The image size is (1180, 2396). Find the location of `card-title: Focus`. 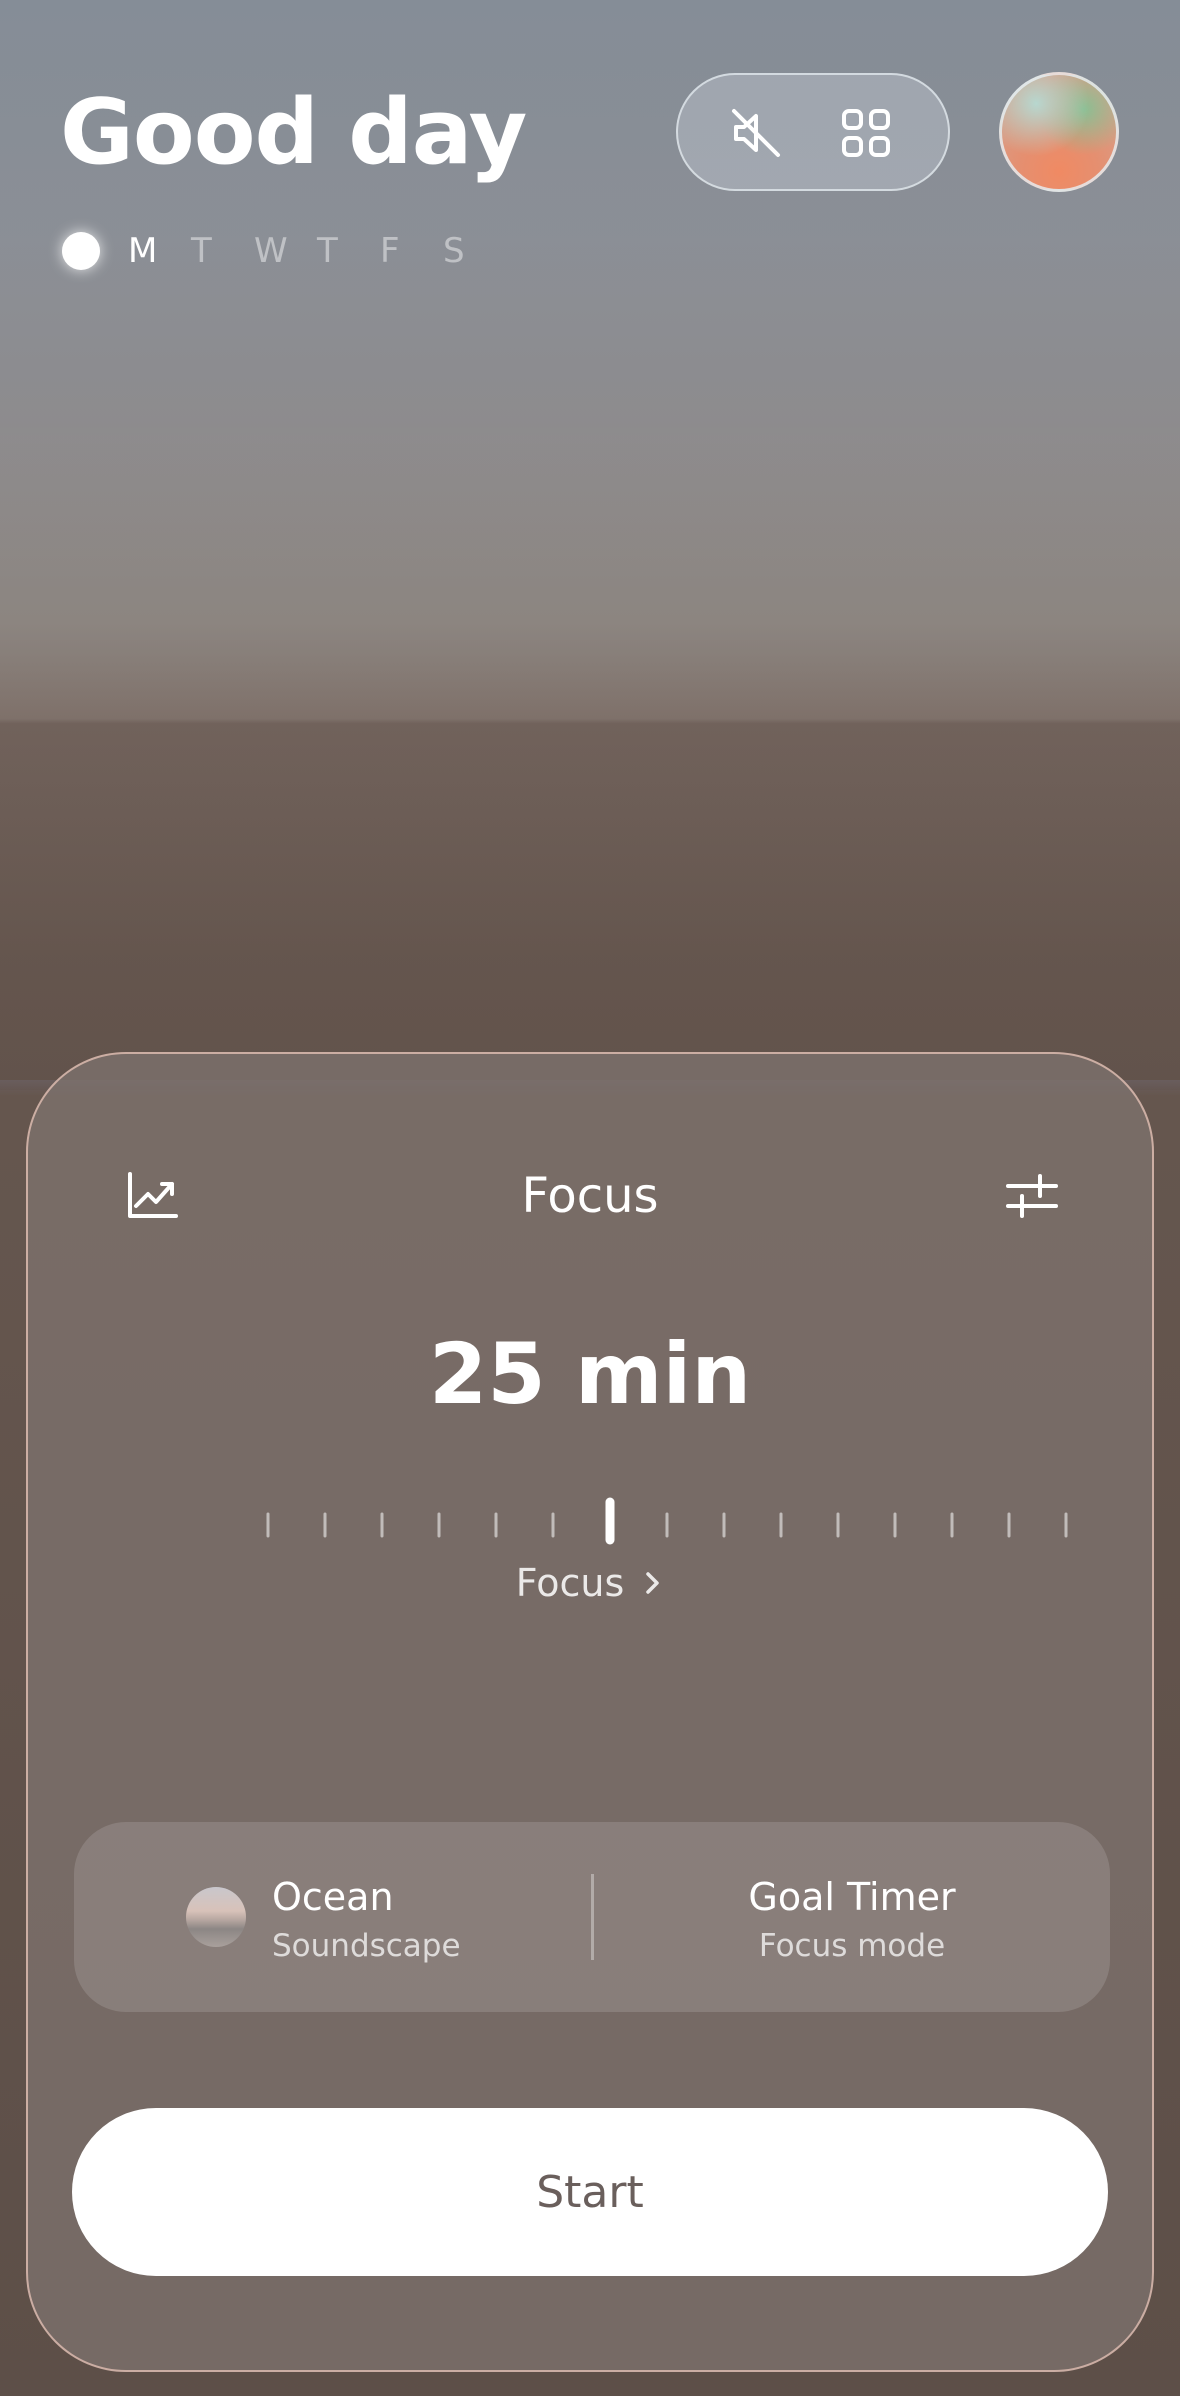

card-title: Focus is located at coordinates (590, 1196).